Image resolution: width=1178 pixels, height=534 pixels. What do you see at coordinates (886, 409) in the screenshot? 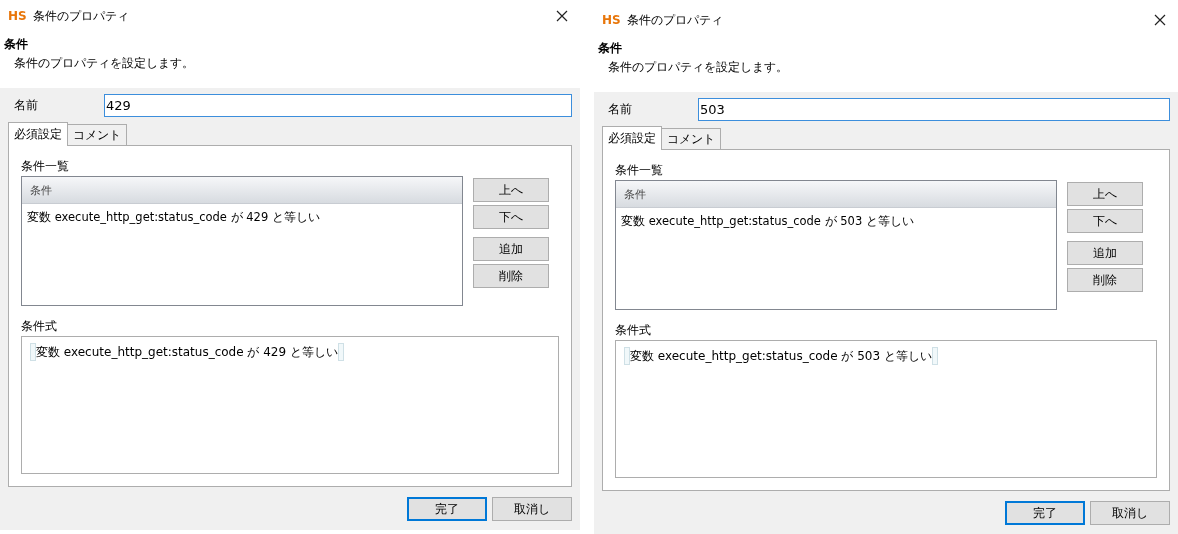
I see `expression-box: 変数 execute_http_get:status_code が 503 と等しい` at bounding box center [886, 409].